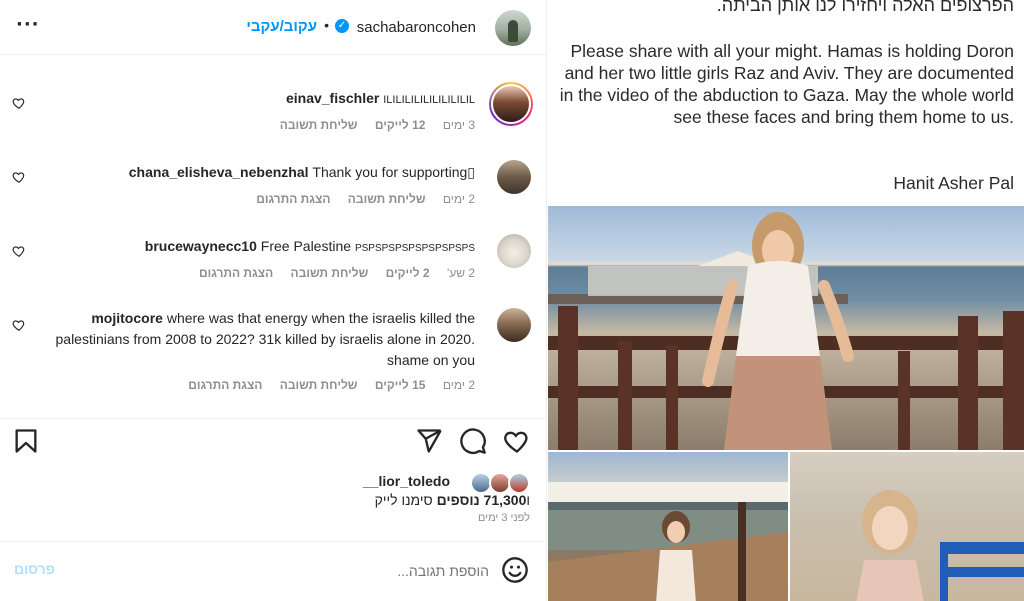  Describe the element at coordinates (406, 481) in the screenshot. I see `liked-by-username: lior_toledo__` at that location.